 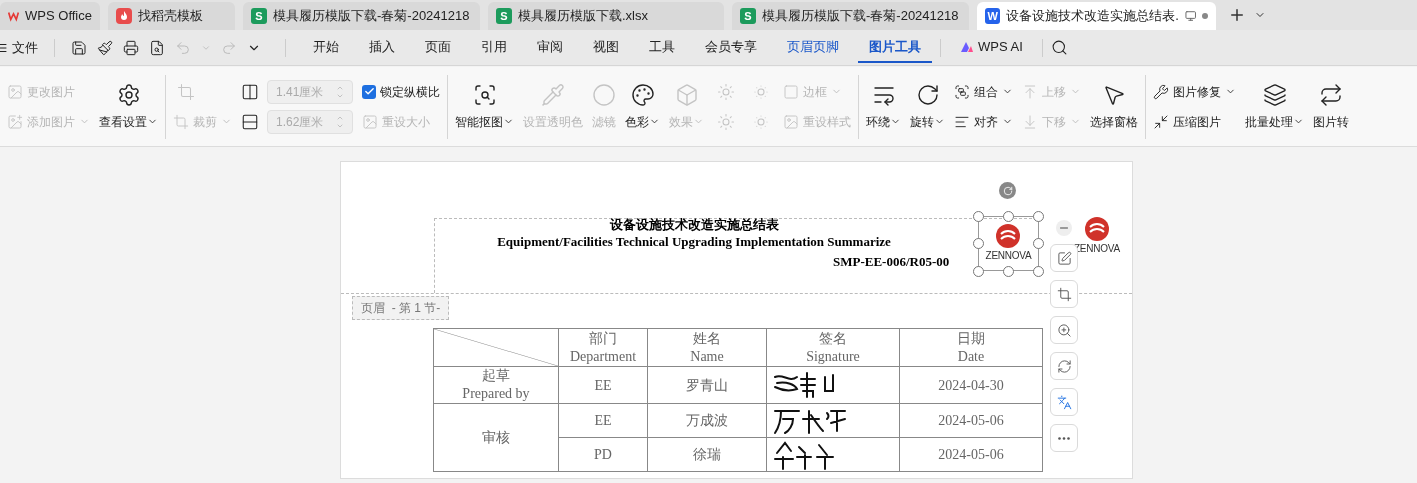 What do you see at coordinates (1092, 16) in the screenshot?
I see `tab-title: 设备设施技术改造实施总结表.` at bounding box center [1092, 16].